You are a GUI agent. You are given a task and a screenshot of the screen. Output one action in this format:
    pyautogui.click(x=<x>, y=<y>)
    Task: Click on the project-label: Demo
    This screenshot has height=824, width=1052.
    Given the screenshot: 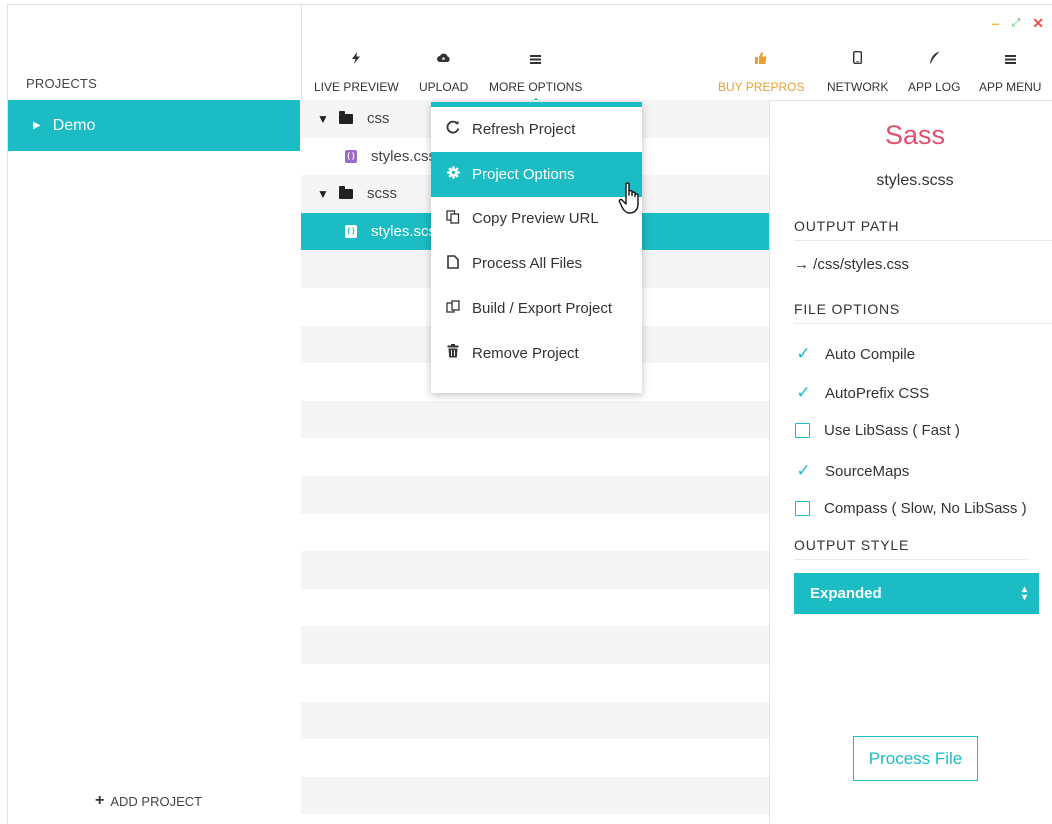 What is the action you would take?
    pyautogui.click(x=74, y=125)
    